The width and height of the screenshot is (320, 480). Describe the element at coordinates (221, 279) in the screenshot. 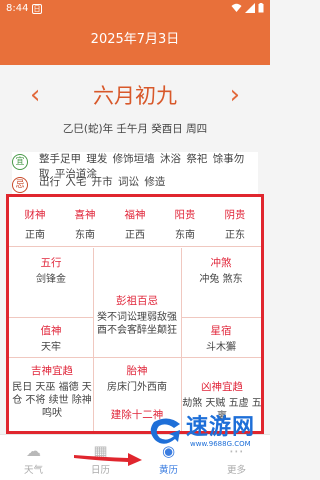

I see `chongsha-value: 冲兔 煞东` at that location.